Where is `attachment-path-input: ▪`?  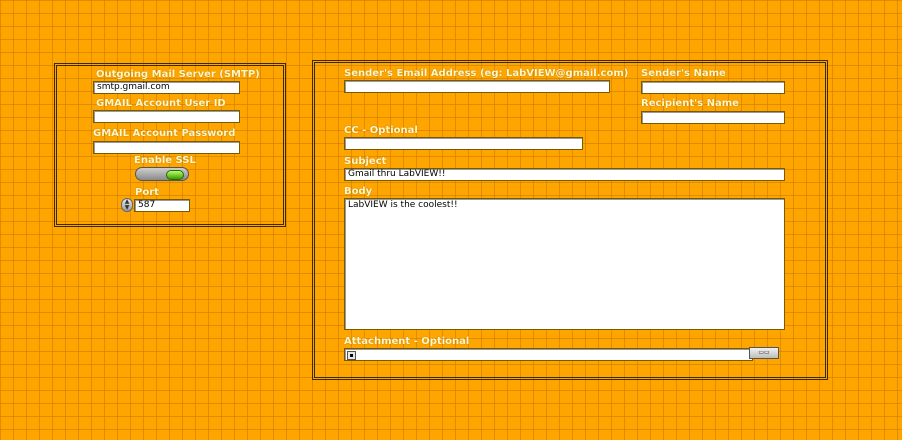
attachment-path-input: ▪ is located at coordinates (548, 354).